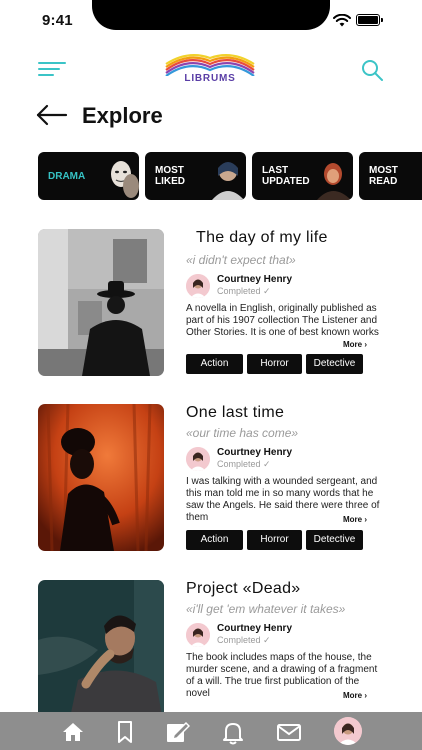 This screenshot has height=750, width=422. Describe the element at coordinates (342, 20) in the screenshot. I see `wifi-icon` at that location.